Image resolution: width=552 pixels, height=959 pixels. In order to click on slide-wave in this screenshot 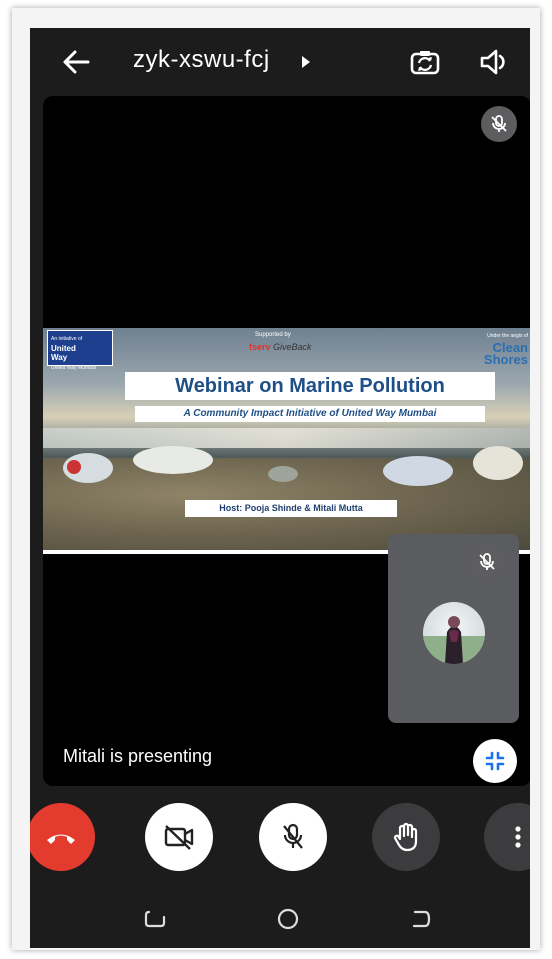, I will do `click(286, 438)`.